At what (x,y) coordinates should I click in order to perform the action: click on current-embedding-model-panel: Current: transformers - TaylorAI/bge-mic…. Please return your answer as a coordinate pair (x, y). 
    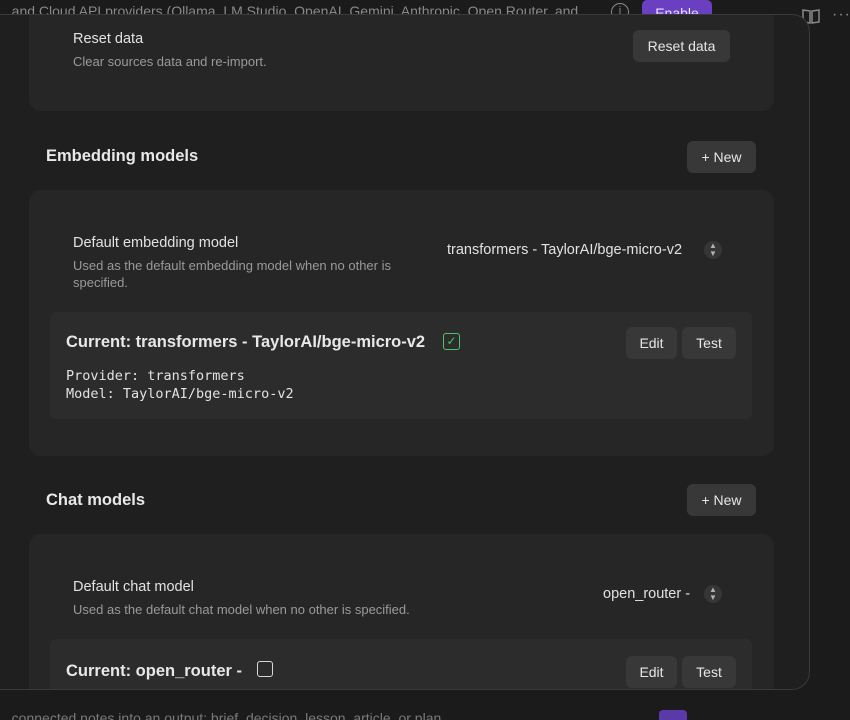
    Looking at the image, I should click on (401, 365).